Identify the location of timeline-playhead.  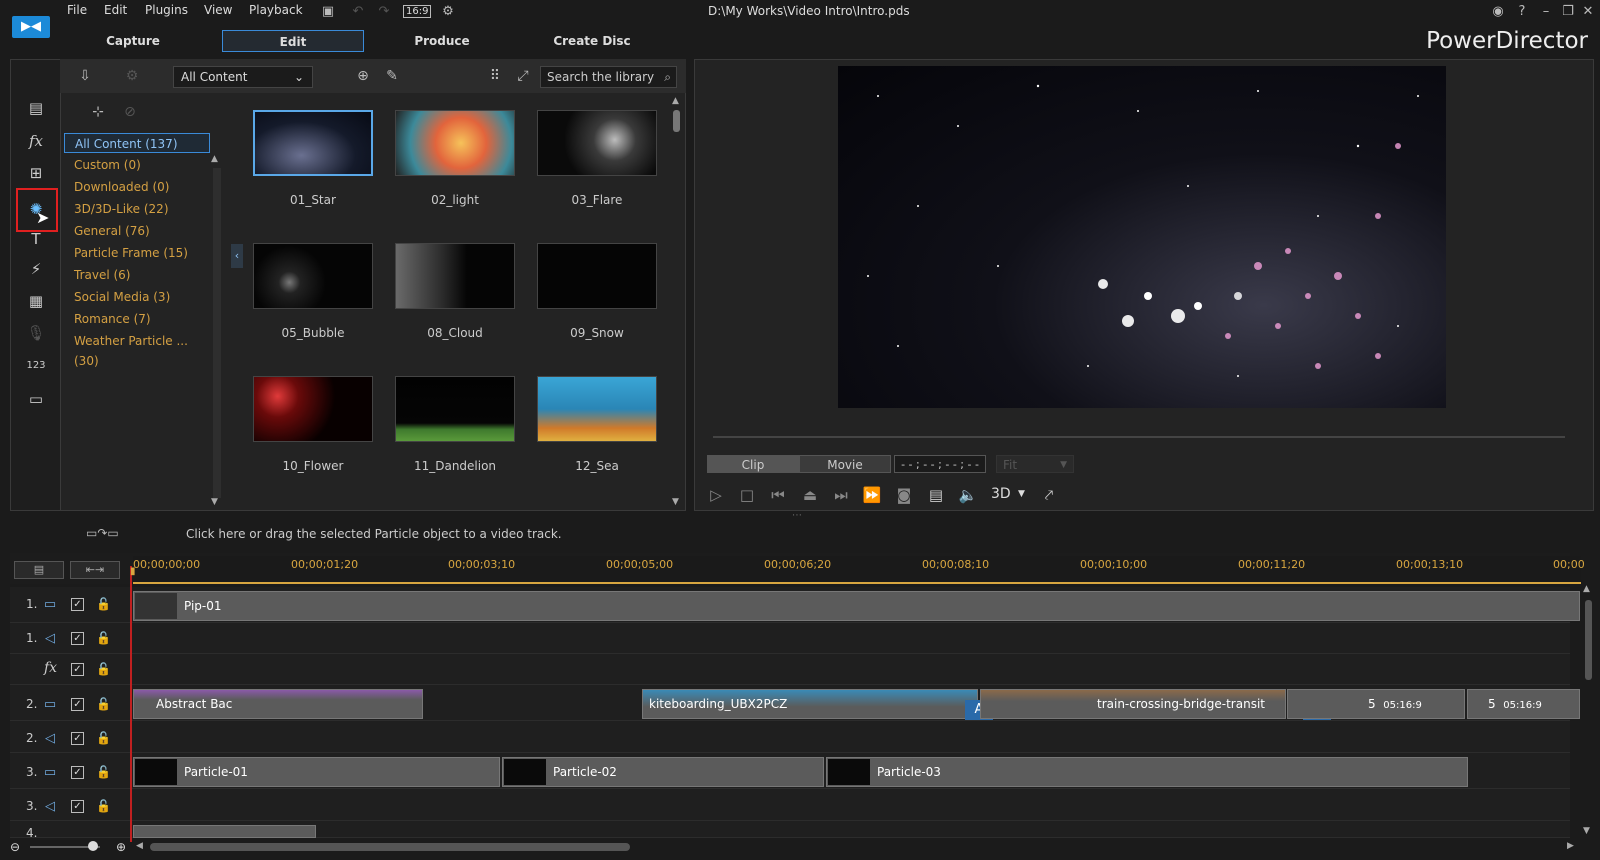
(131, 704).